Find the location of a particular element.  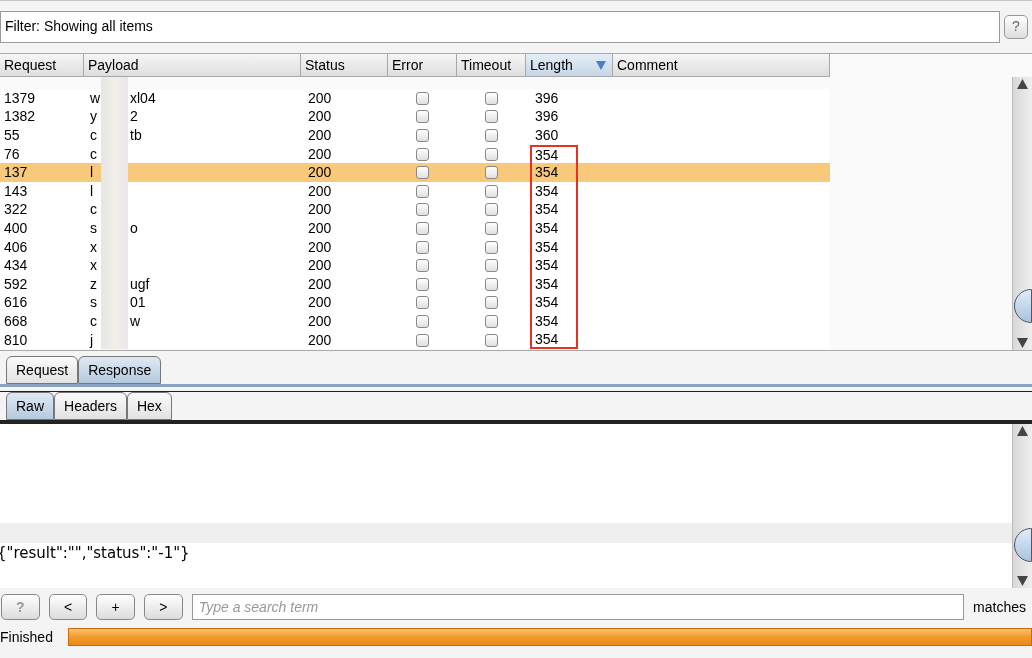

table-cell-text: z is located at coordinates (93, 284).